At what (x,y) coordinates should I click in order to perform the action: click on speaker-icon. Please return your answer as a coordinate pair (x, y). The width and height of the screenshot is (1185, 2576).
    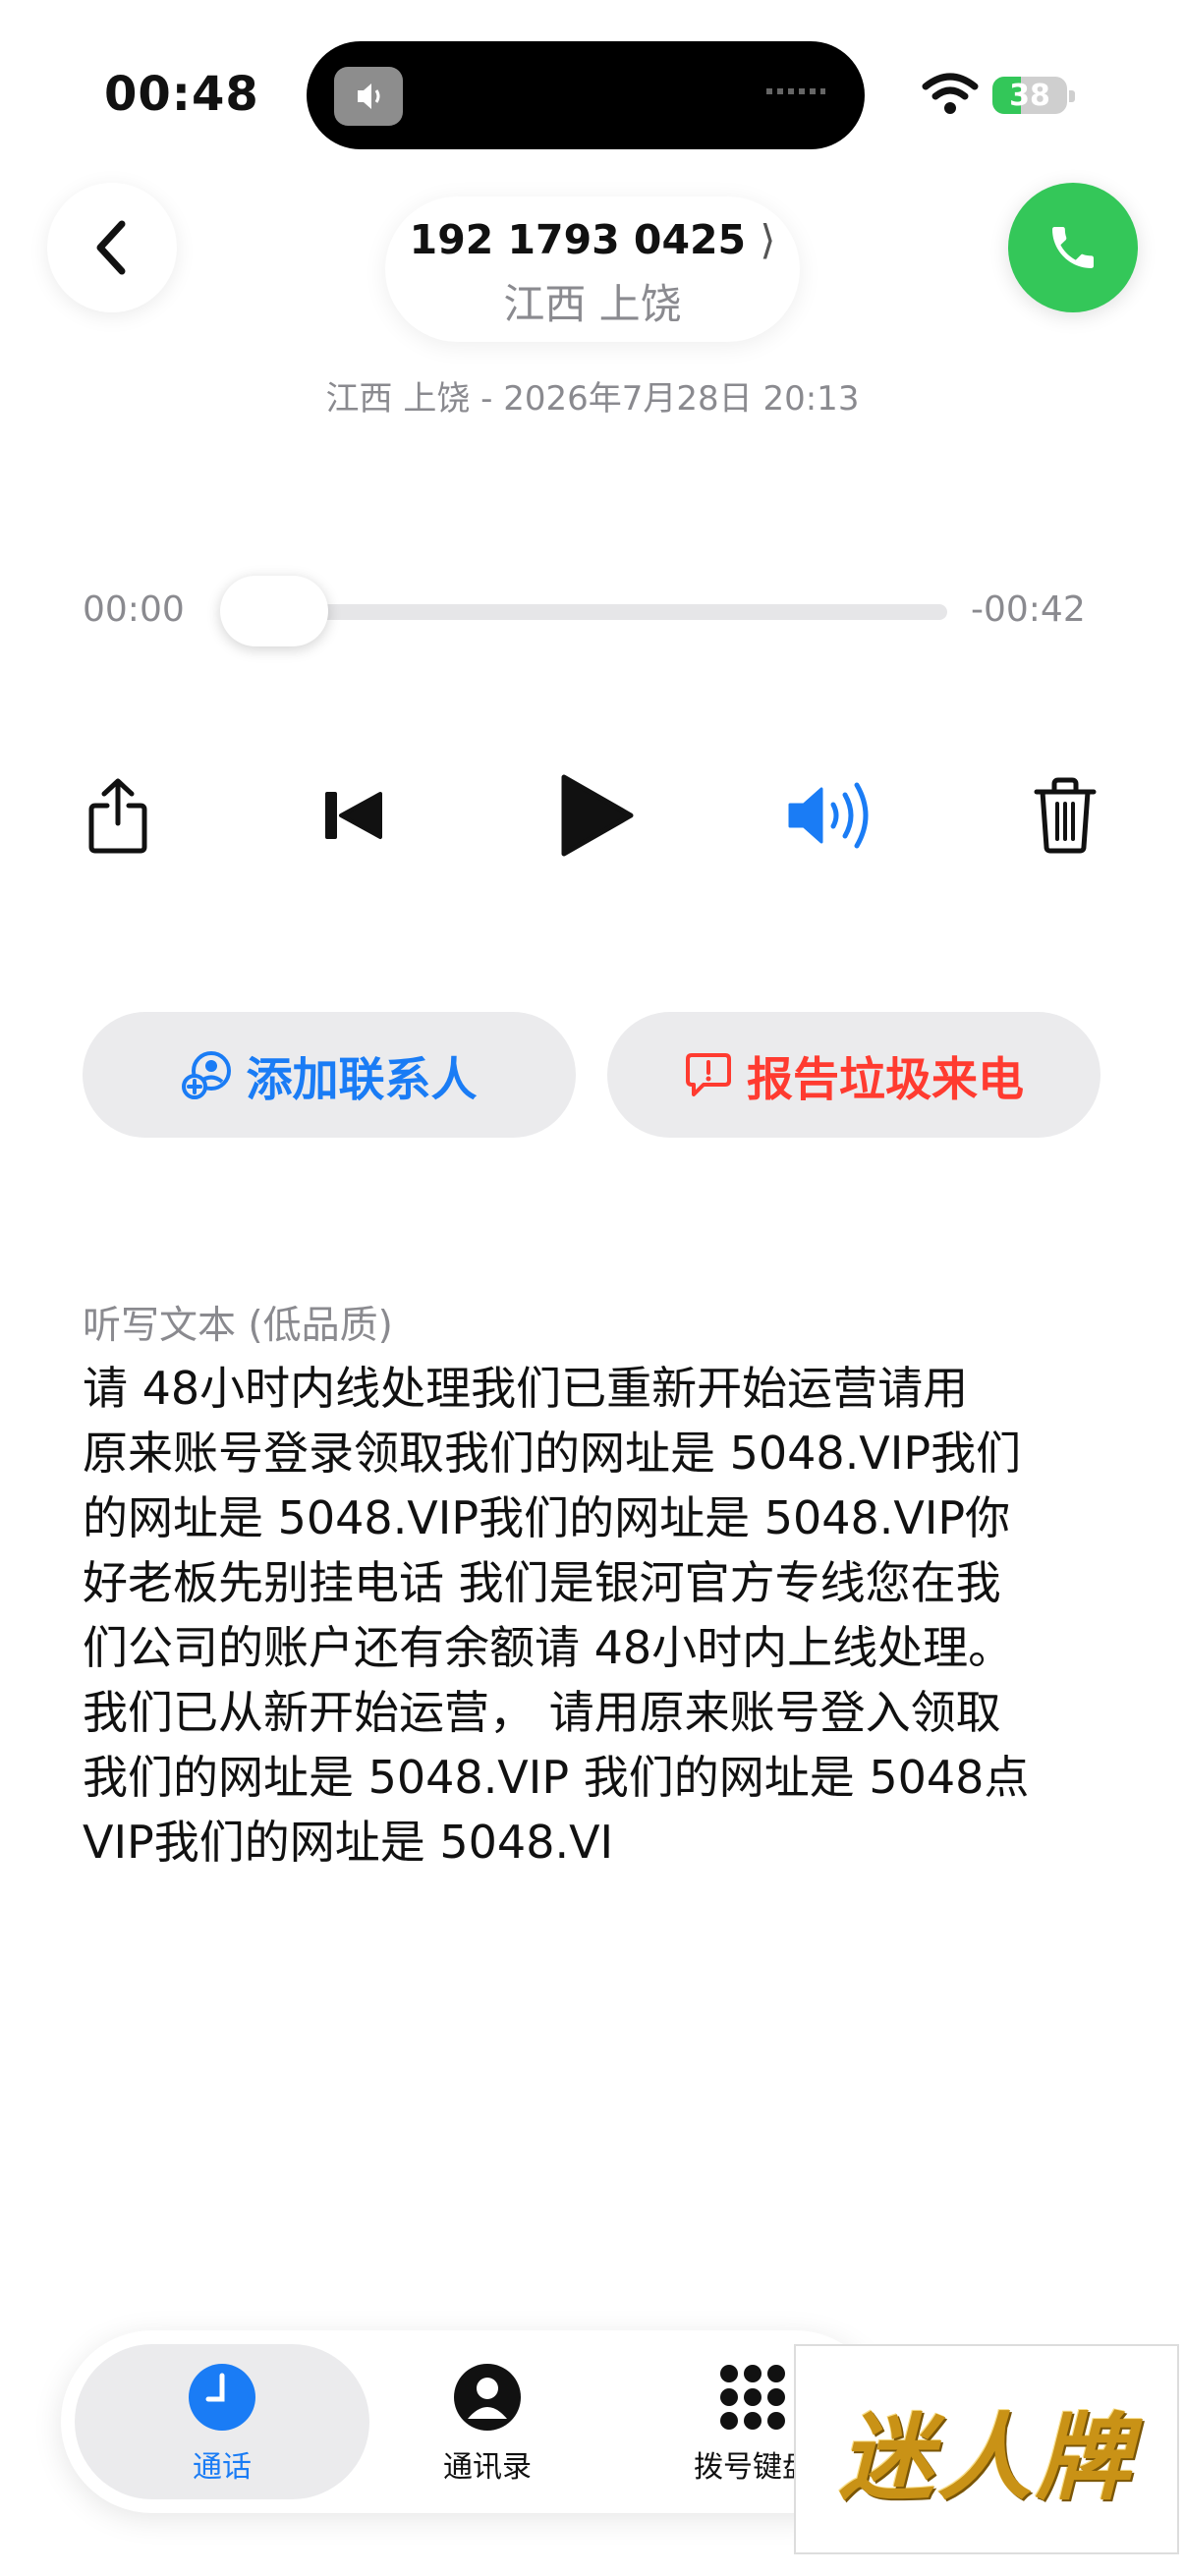
    Looking at the image, I should click on (369, 96).